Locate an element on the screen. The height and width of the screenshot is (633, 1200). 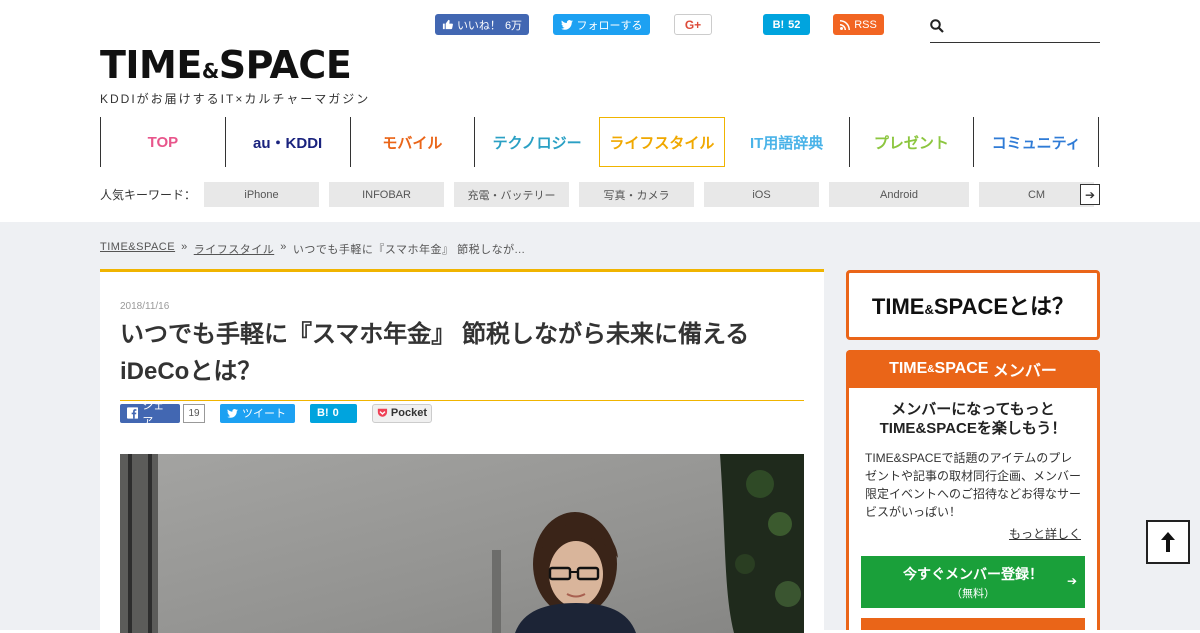
member-header: TIME & SPACE メンバー is located at coordinates (973, 369).